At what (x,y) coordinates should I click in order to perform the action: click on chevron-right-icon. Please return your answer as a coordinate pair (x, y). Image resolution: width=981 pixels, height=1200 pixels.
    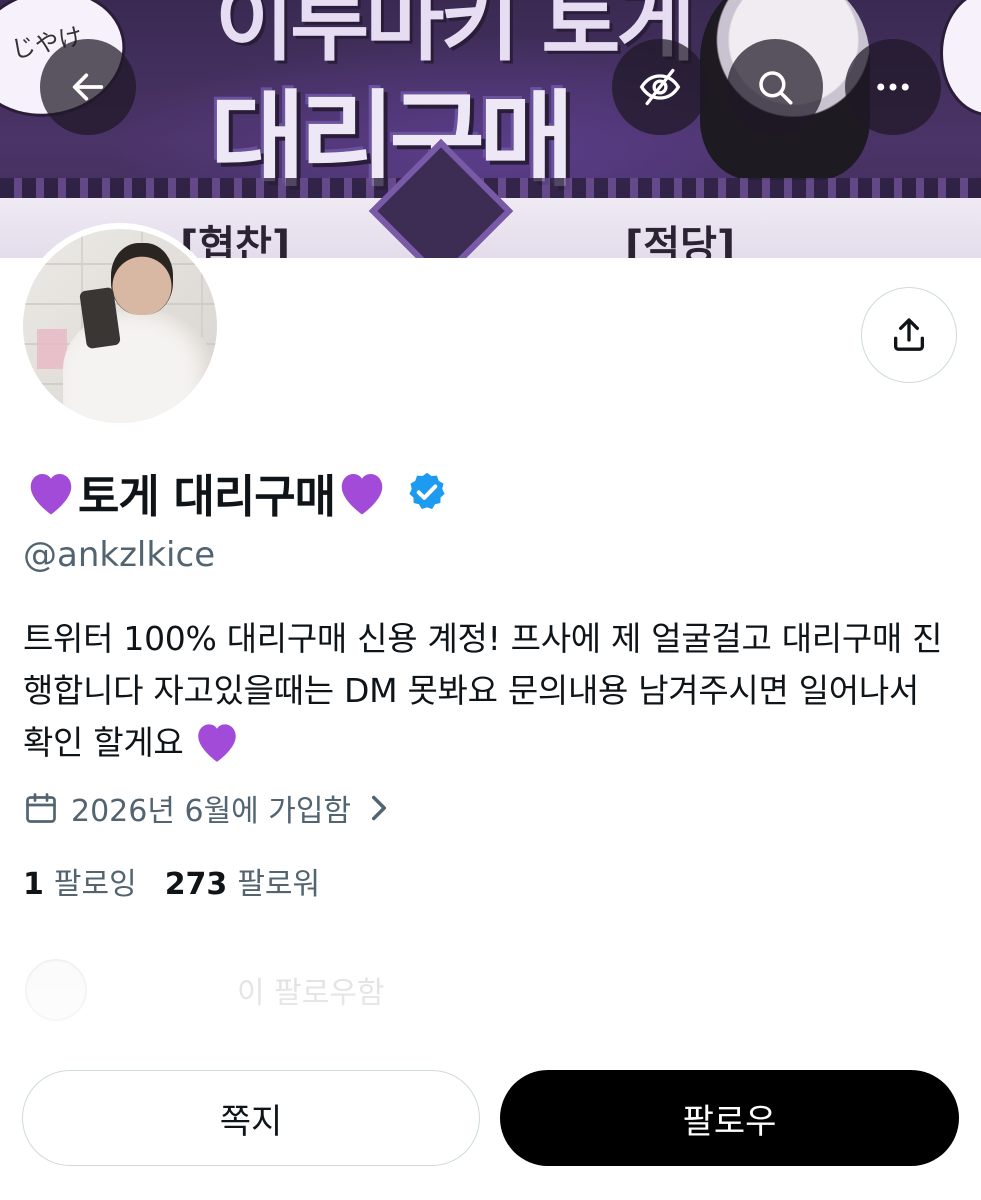
    Looking at the image, I should click on (379, 808).